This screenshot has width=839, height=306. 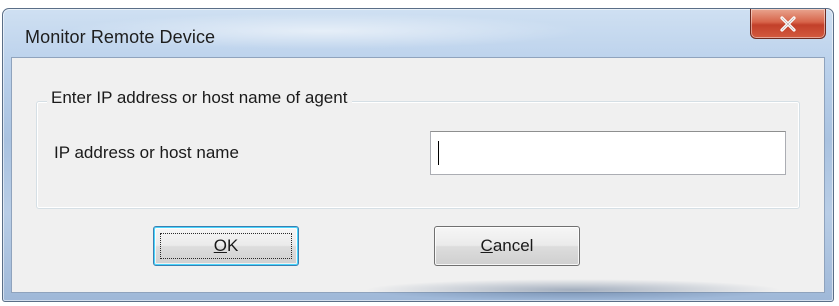 What do you see at coordinates (438, 153) in the screenshot?
I see `text-caret` at bounding box center [438, 153].